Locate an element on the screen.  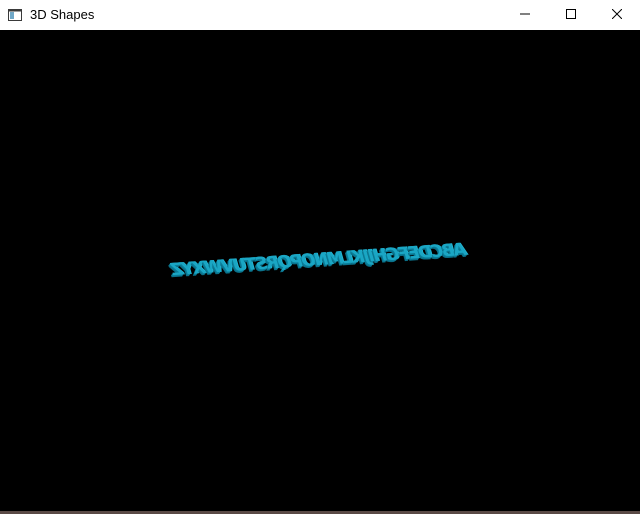
close-button is located at coordinates (617, 15).